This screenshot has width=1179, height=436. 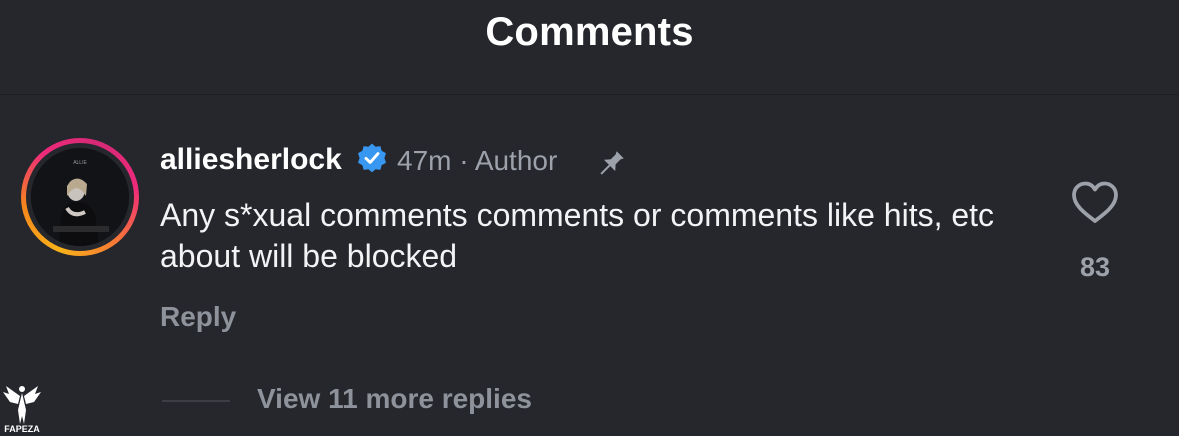 I want to click on like-count: 83, so click(x=1095, y=267).